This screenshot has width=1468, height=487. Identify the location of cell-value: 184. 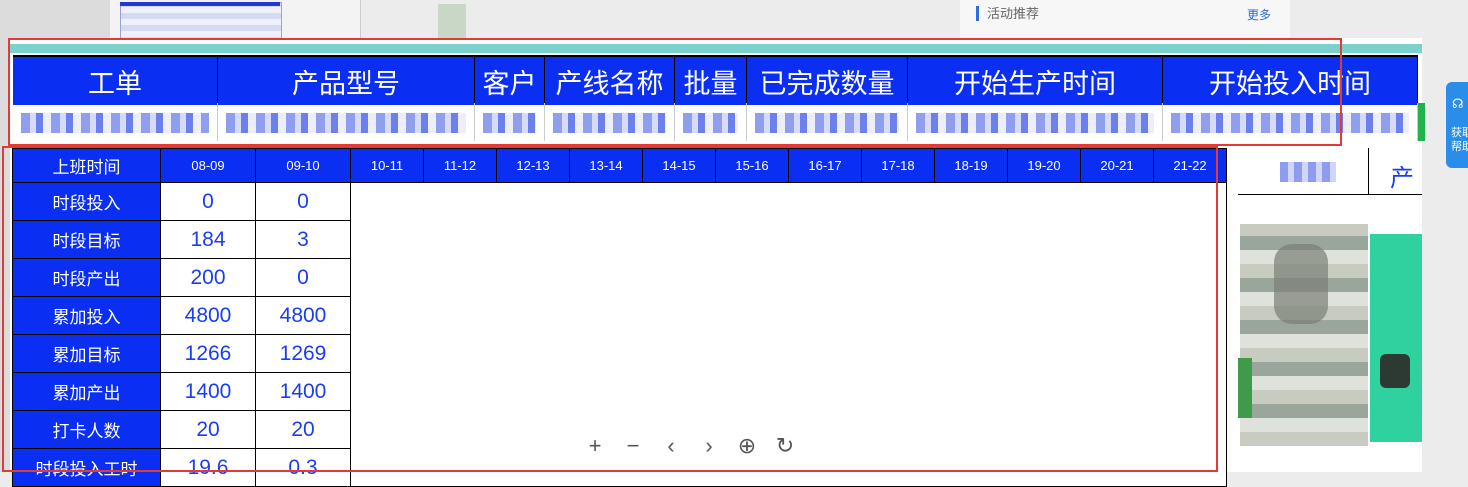
(208, 239).